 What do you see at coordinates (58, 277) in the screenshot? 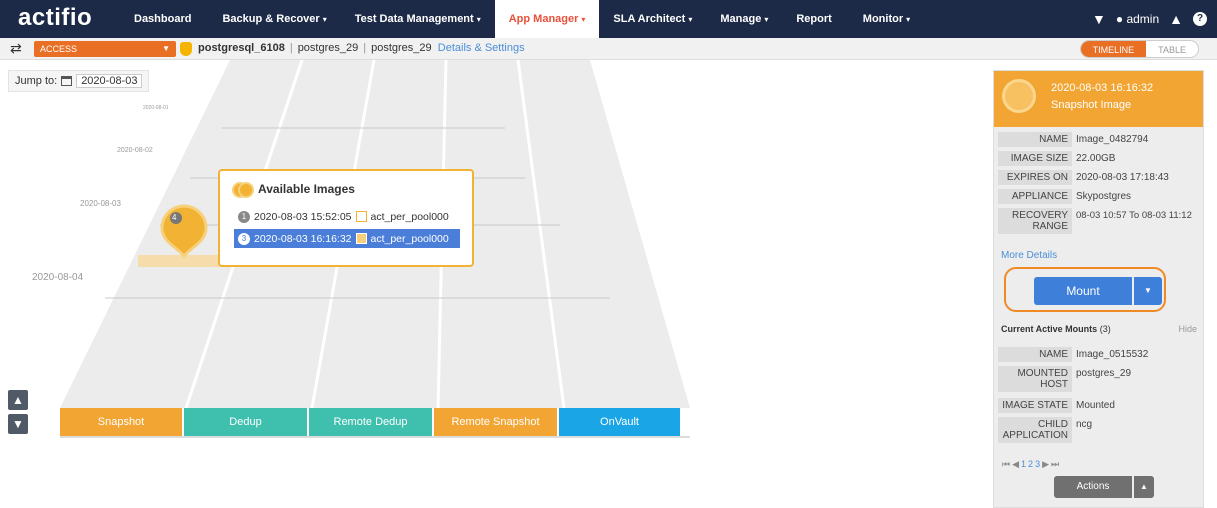
I see `date-label: 2020-08-04` at bounding box center [58, 277].